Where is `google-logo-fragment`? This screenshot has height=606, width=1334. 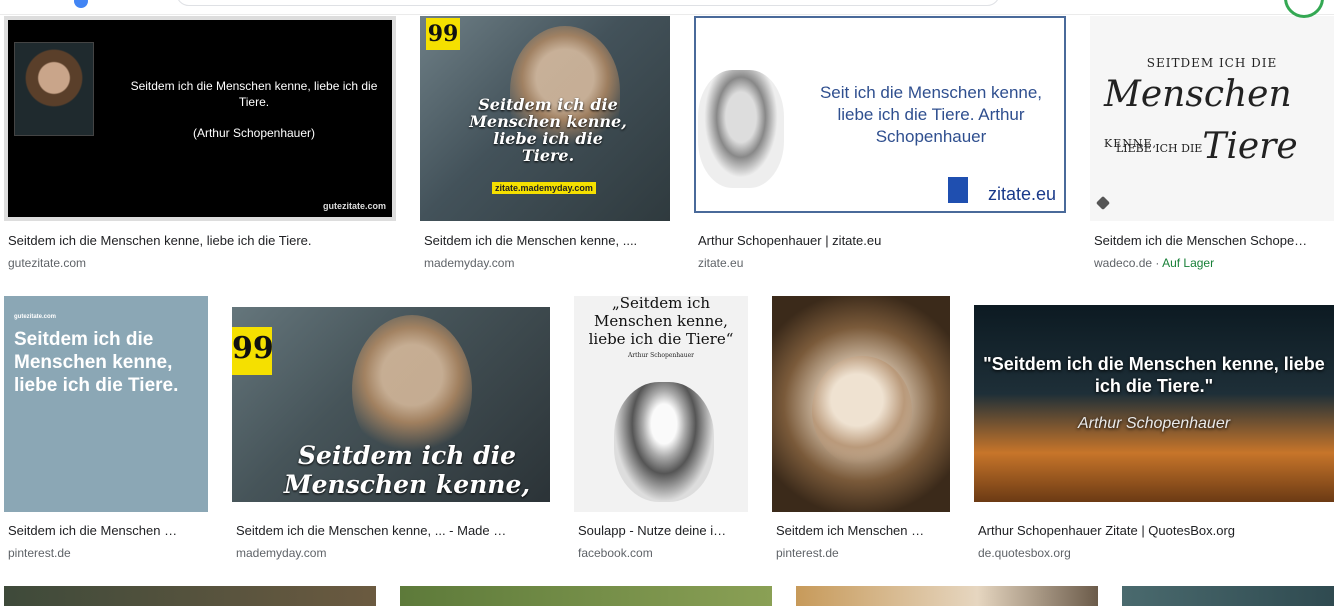 google-logo-fragment is located at coordinates (81, 4).